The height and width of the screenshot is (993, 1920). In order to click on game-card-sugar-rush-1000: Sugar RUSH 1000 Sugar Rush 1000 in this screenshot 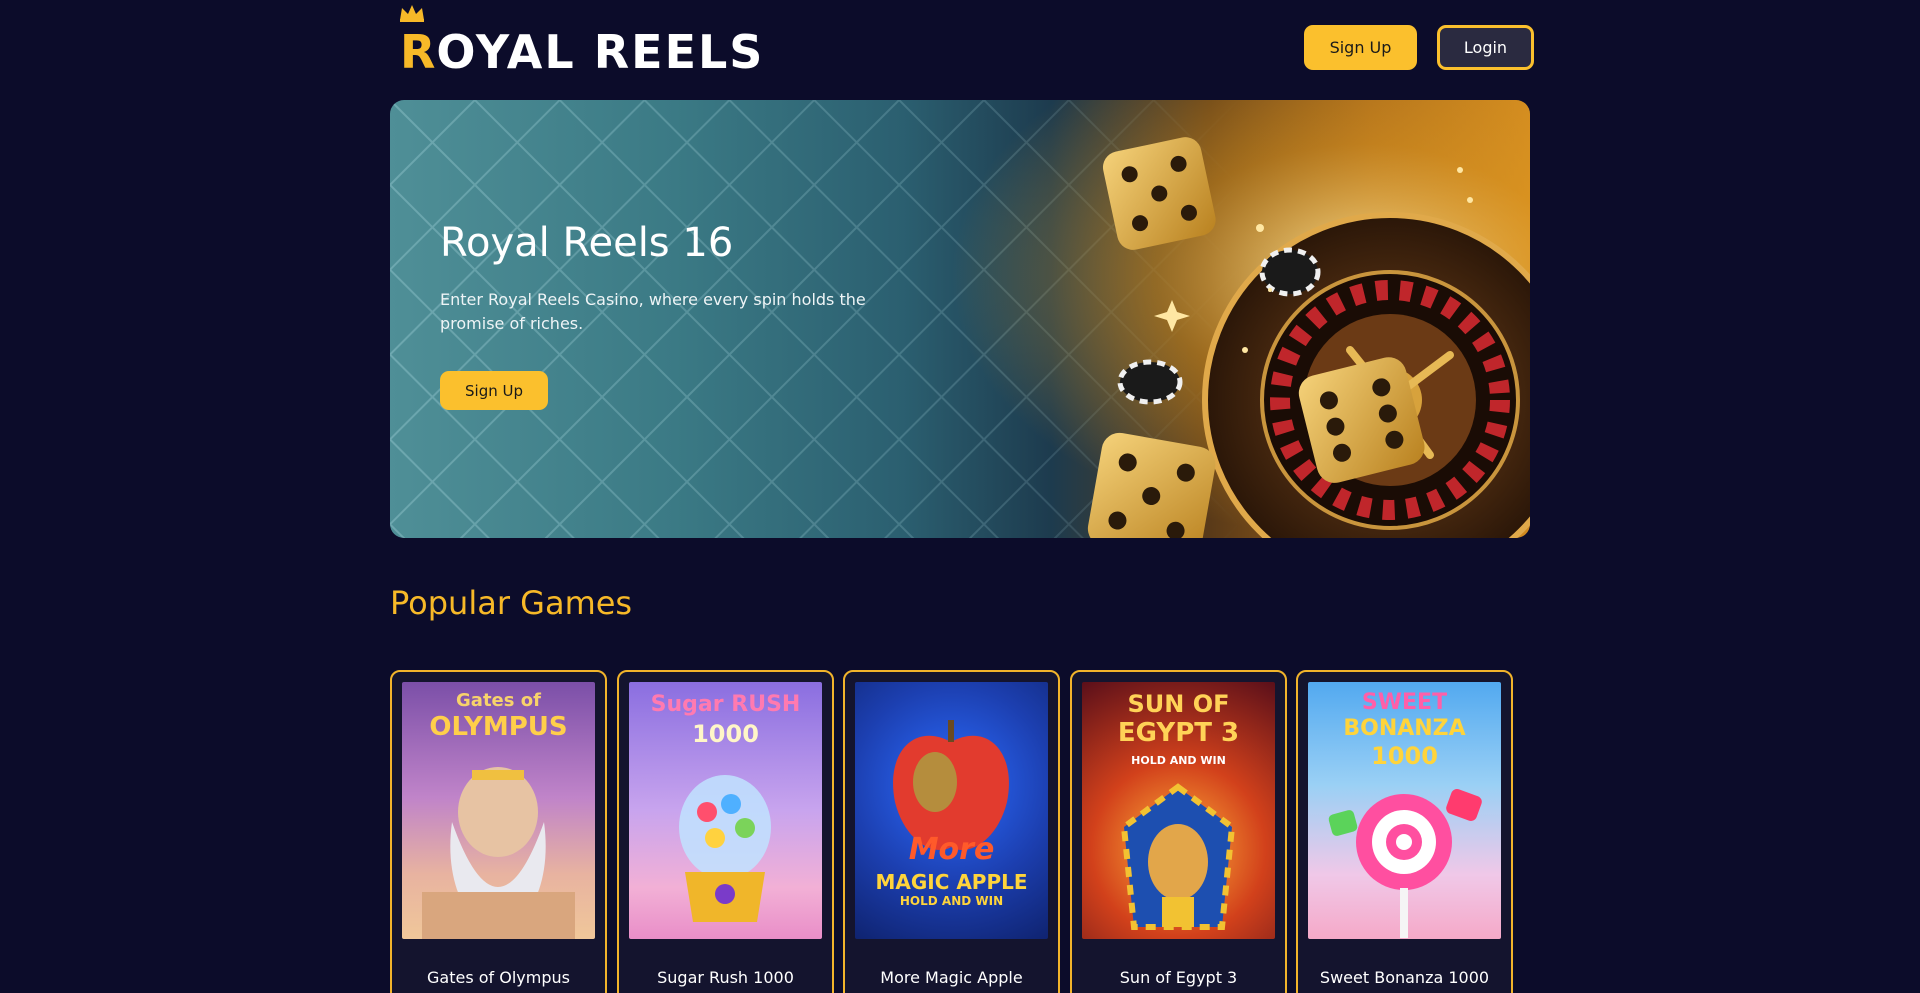, I will do `click(725, 831)`.